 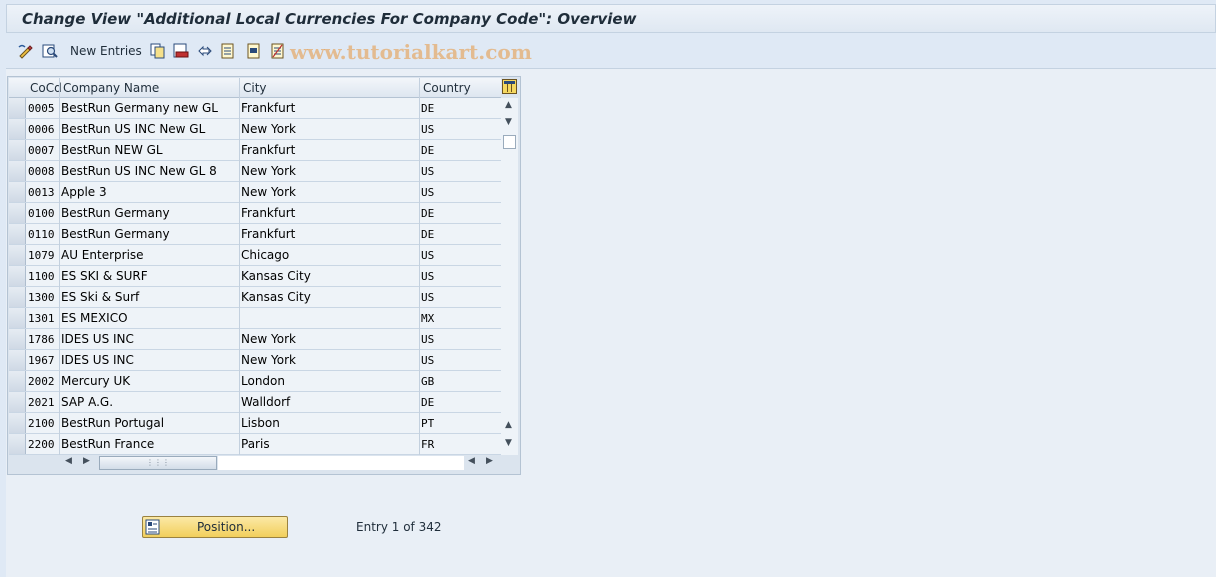 What do you see at coordinates (139, 108) in the screenshot?
I see `cell-company-name: BestRun Germany new GL` at bounding box center [139, 108].